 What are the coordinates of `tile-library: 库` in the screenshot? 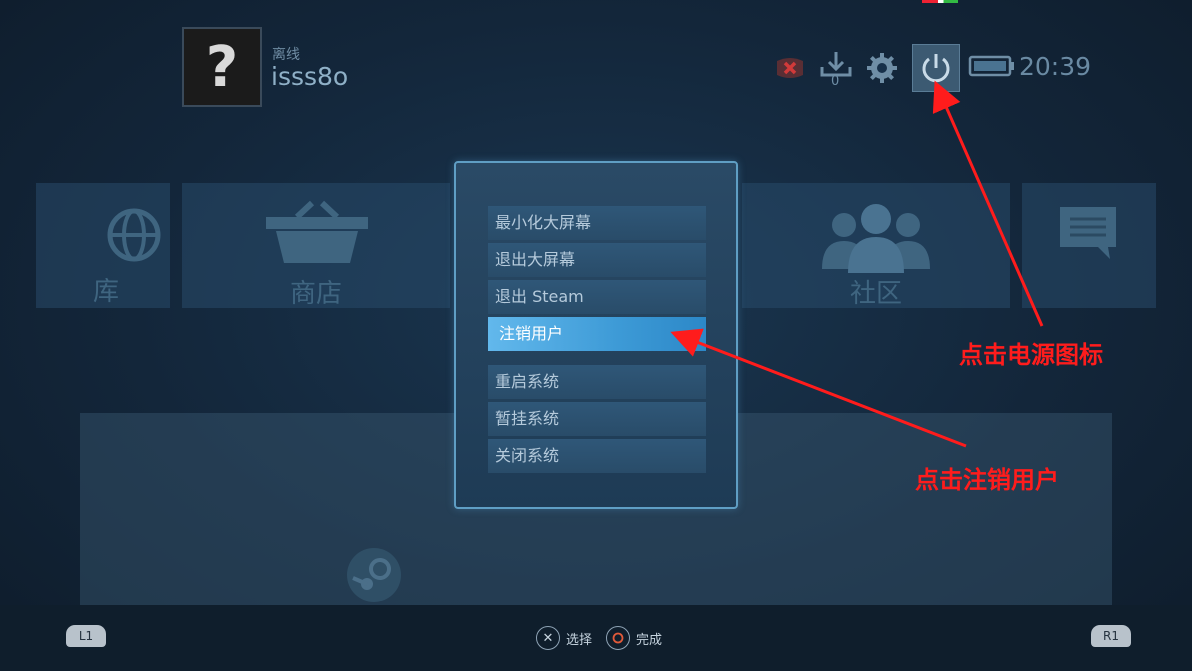 It's located at (103, 245).